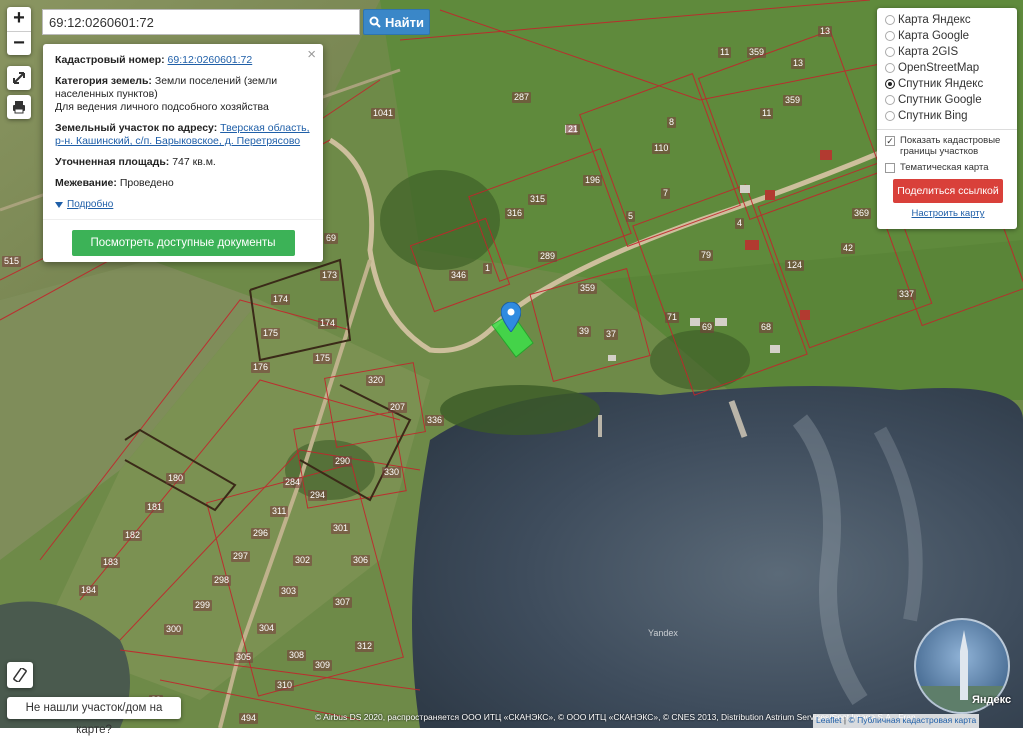 Image resolution: width=1023 pixels, height=741 pixels. What do you see at coordinates (435, 420) in the screenshot?
I see `plot-number-label: 336` at bounding box center [435, 420].